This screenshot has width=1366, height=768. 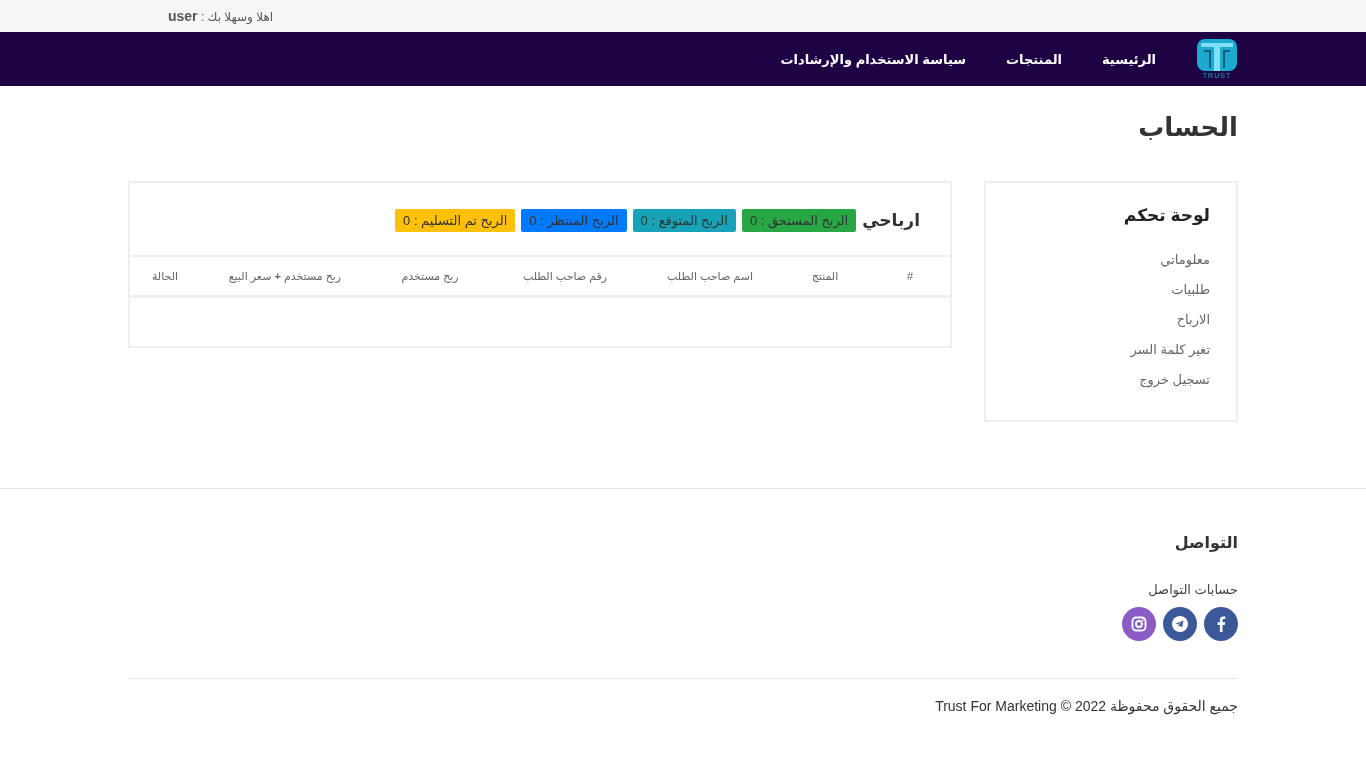 What do you see at coordinates (891, 220) in the screenshot?
I see `earnings-title: ارباحي` at bounding box center [891, 220].